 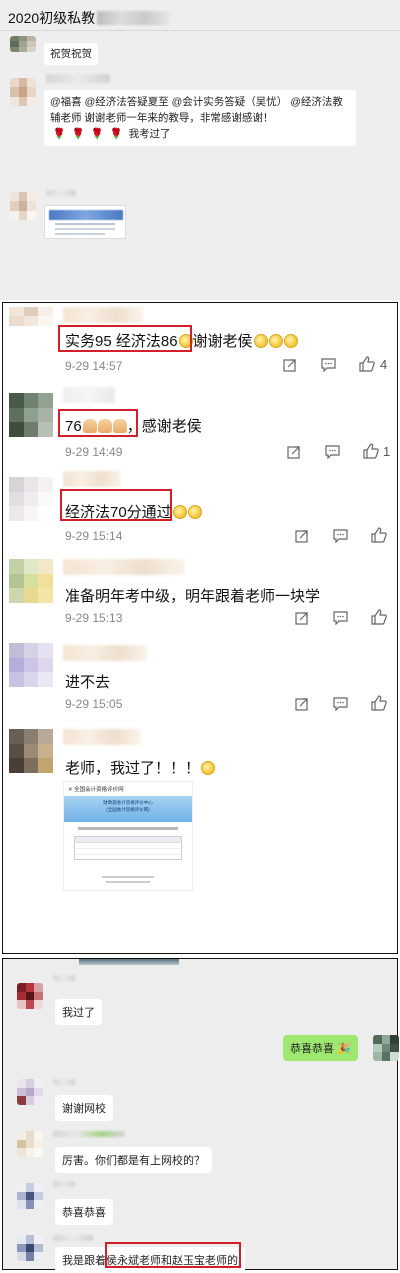 I want to click on comment-item: 进不去 9-29 15:05, so click(x=200, y=677).